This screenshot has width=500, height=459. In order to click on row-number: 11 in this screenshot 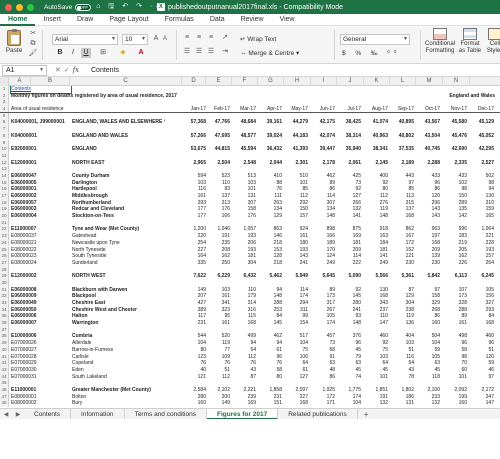, I will do `click(4, 156)`.